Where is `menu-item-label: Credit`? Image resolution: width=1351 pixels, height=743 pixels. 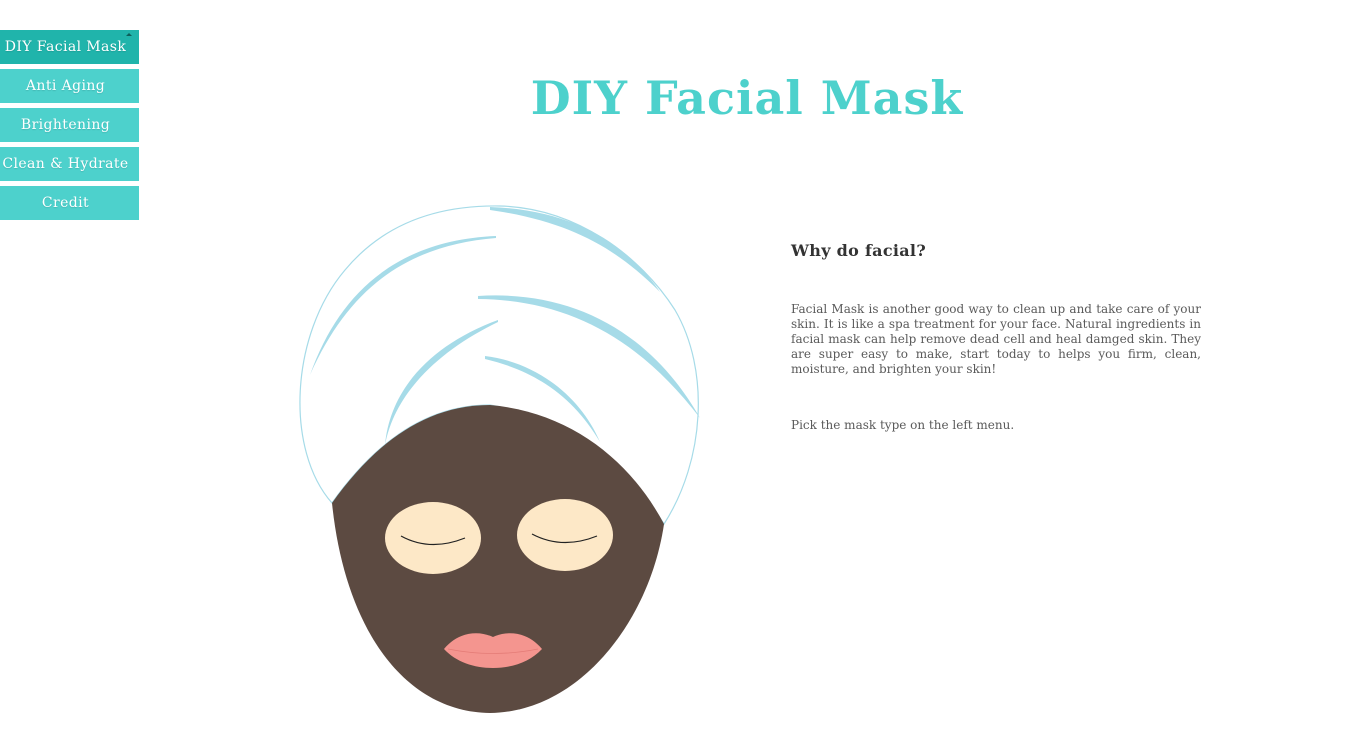 menu-item-label: Credit is located at coordinates (65, 203).